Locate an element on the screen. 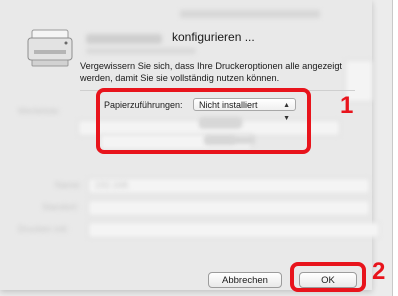 This screenshot has width=398, height=296. blurred-location-label: Standort: is located at coordinates (60, 207).